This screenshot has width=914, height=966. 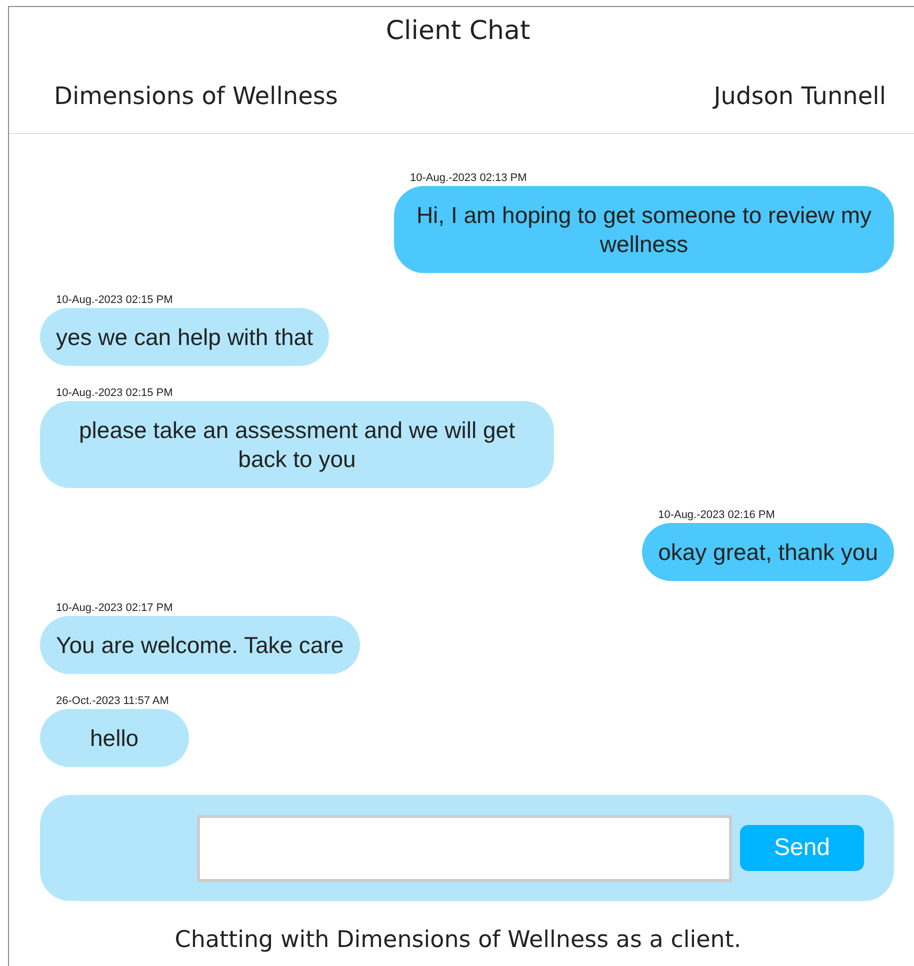 I want to click on message-bubble: okay great, thank you, so click(x=768, y=552).